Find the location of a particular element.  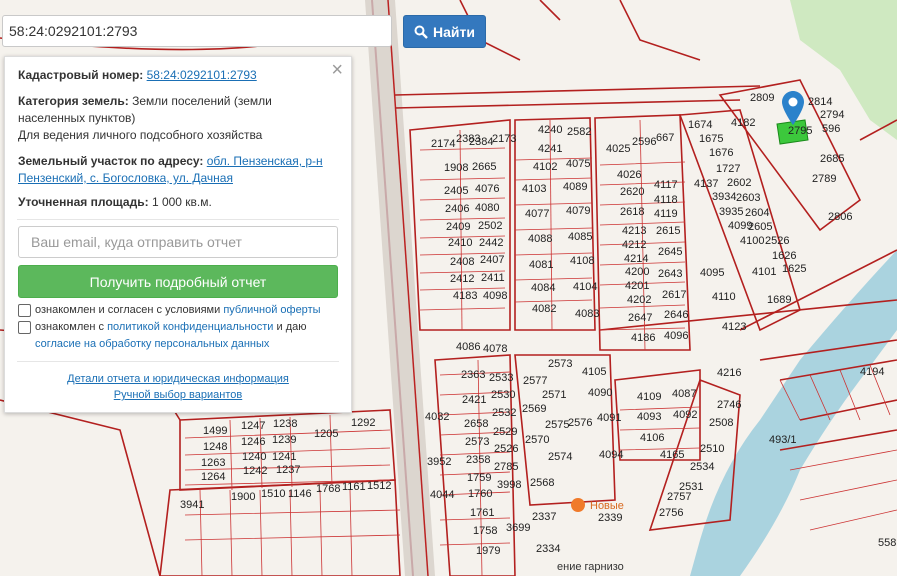

parcel-number-label: 1512 is located at coordinates (379, 486).